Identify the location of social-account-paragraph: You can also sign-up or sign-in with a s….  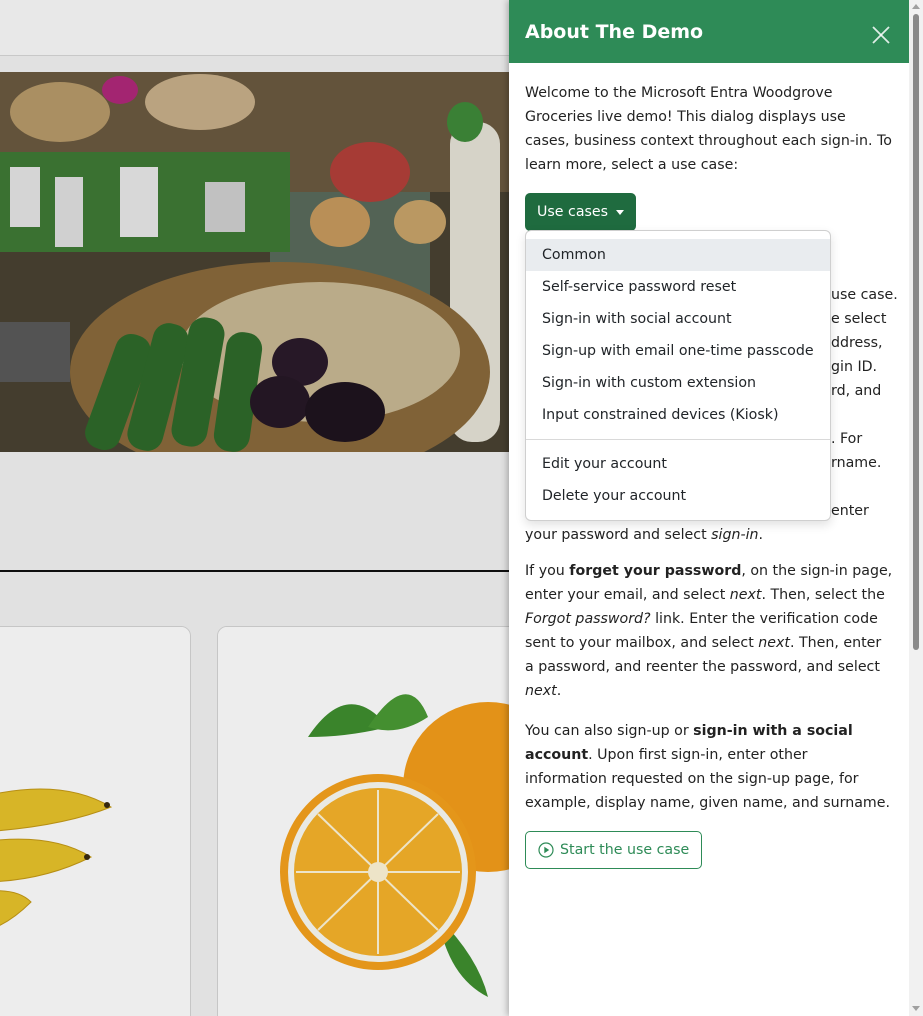
(709, 767).